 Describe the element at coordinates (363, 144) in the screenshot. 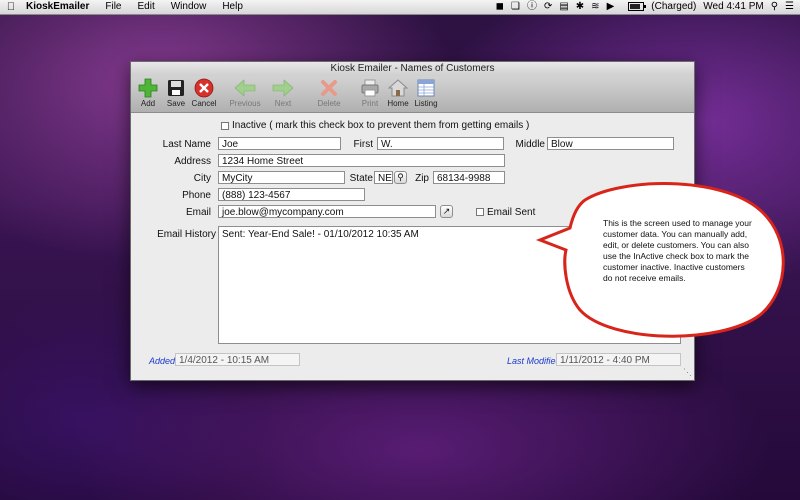

I see `first-label: First` at that location.